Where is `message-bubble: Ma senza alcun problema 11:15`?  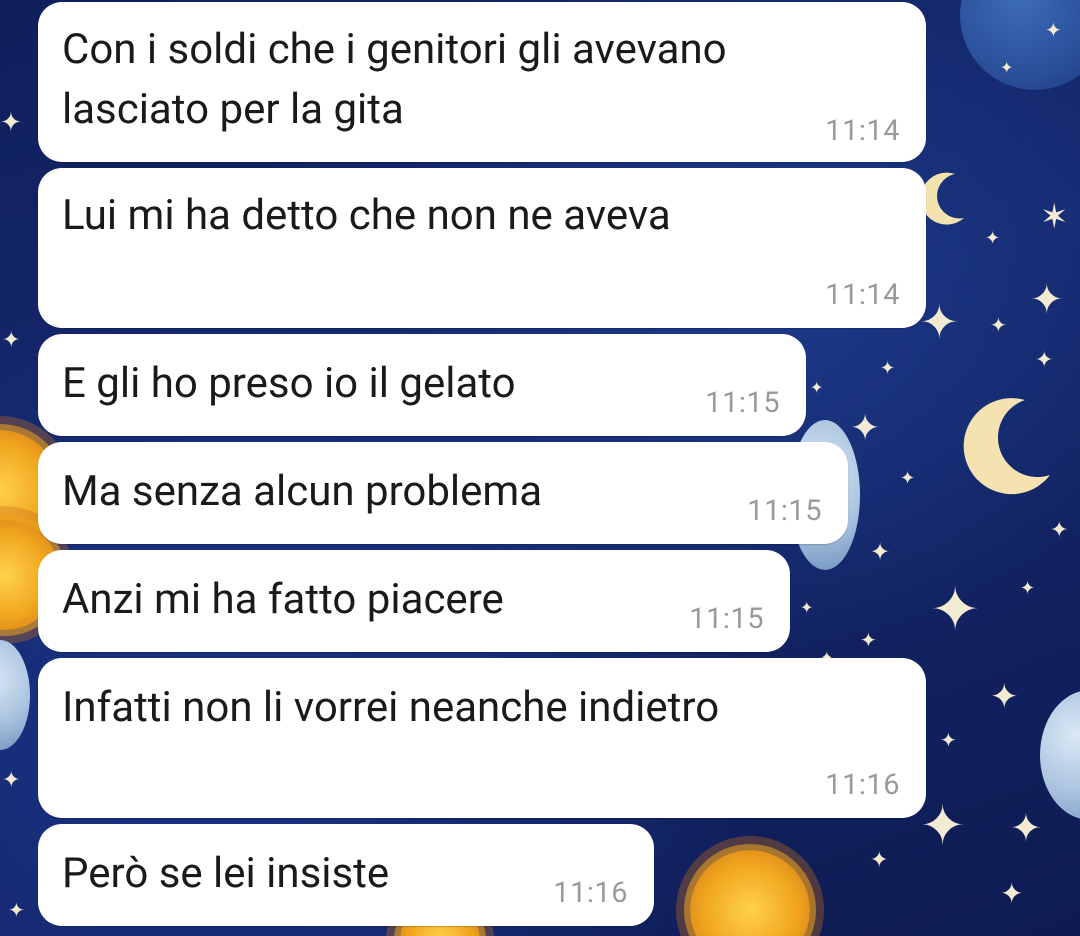 message-bubble: Ma senza alcun problema 11:15 is located at coordinates (443, 493).